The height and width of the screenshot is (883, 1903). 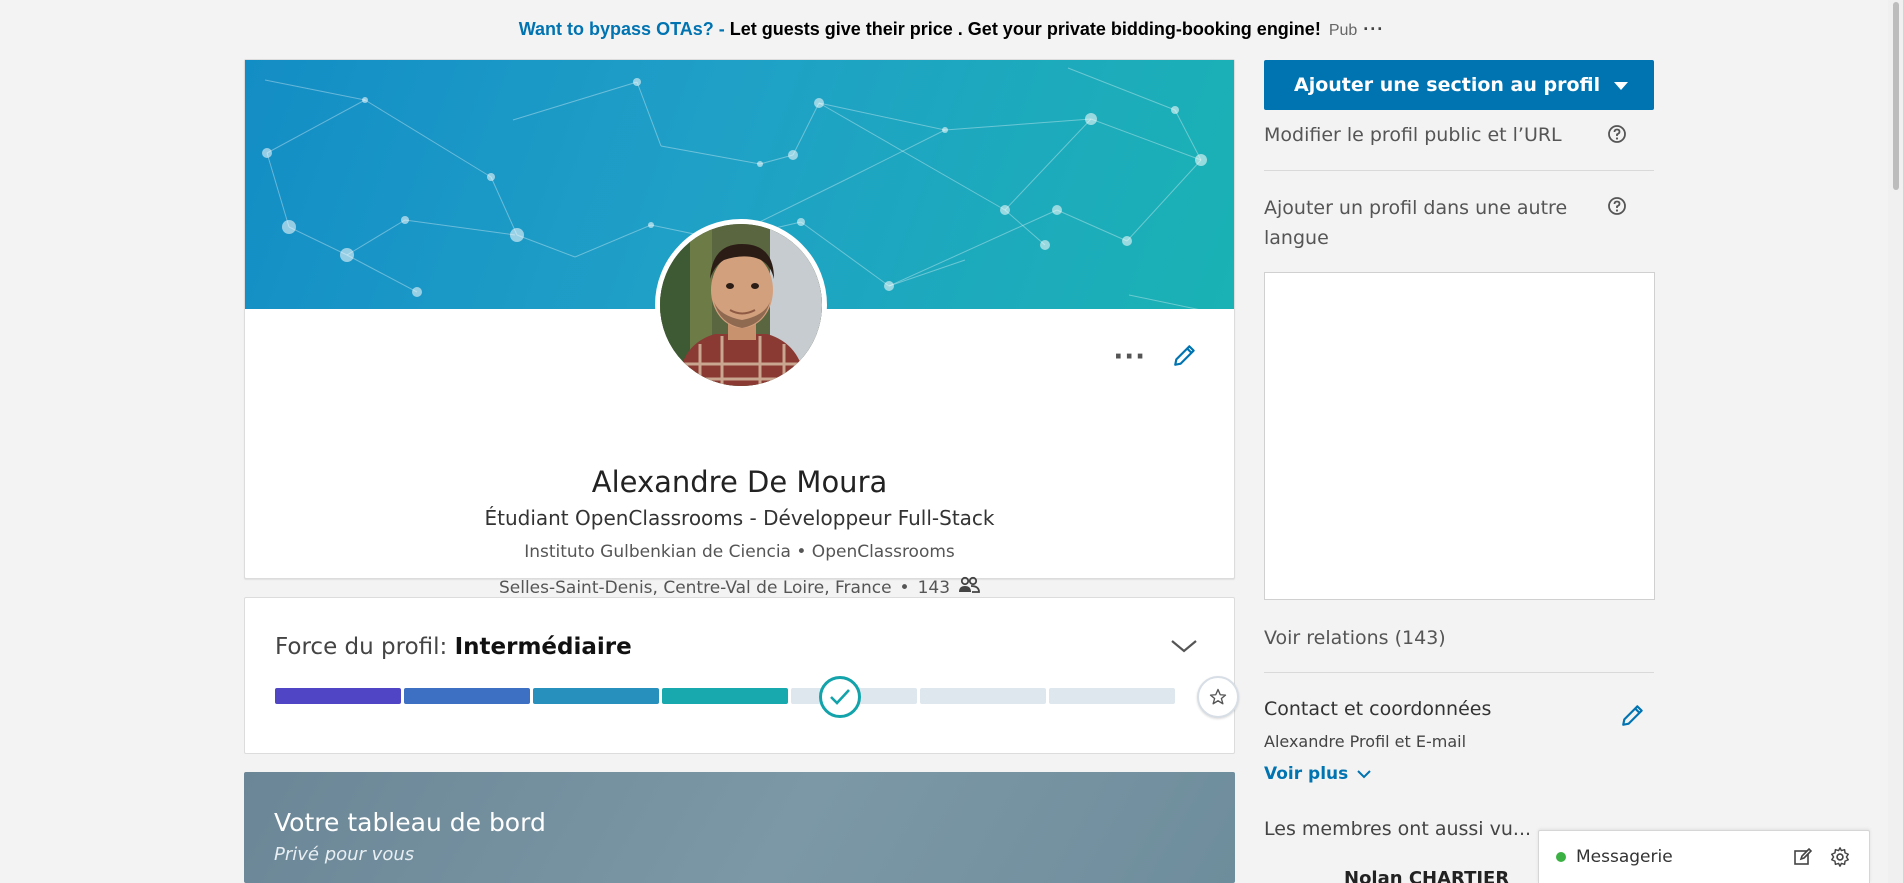 I want to click on connections-people-icon, so click(x=969, y=587).